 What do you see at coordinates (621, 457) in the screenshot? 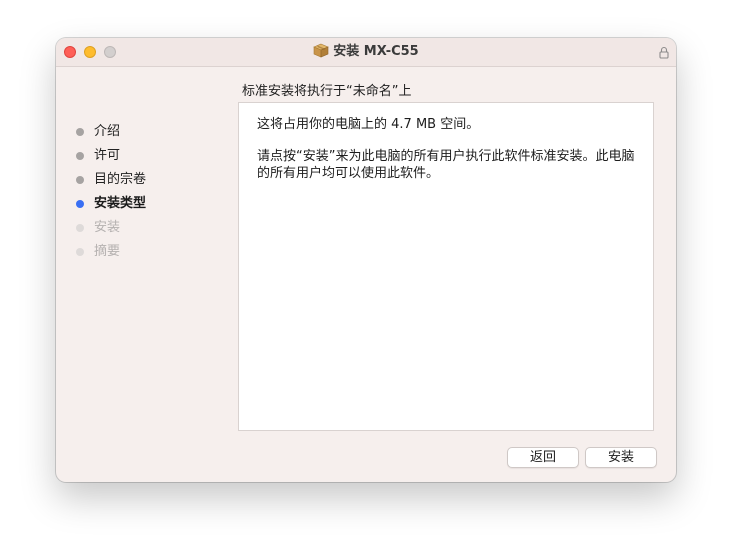
I see `install-button: 安装` at bounding box center [621, 457].